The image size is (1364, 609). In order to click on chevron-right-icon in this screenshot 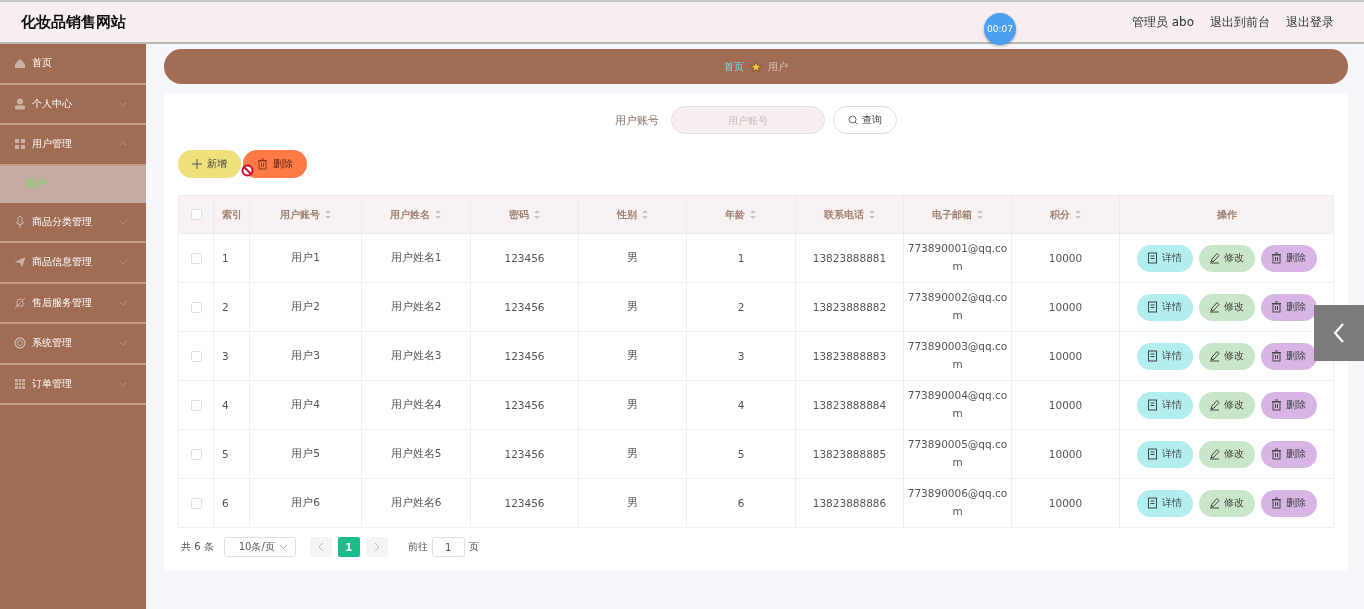, I will do `click(376, 547)`.